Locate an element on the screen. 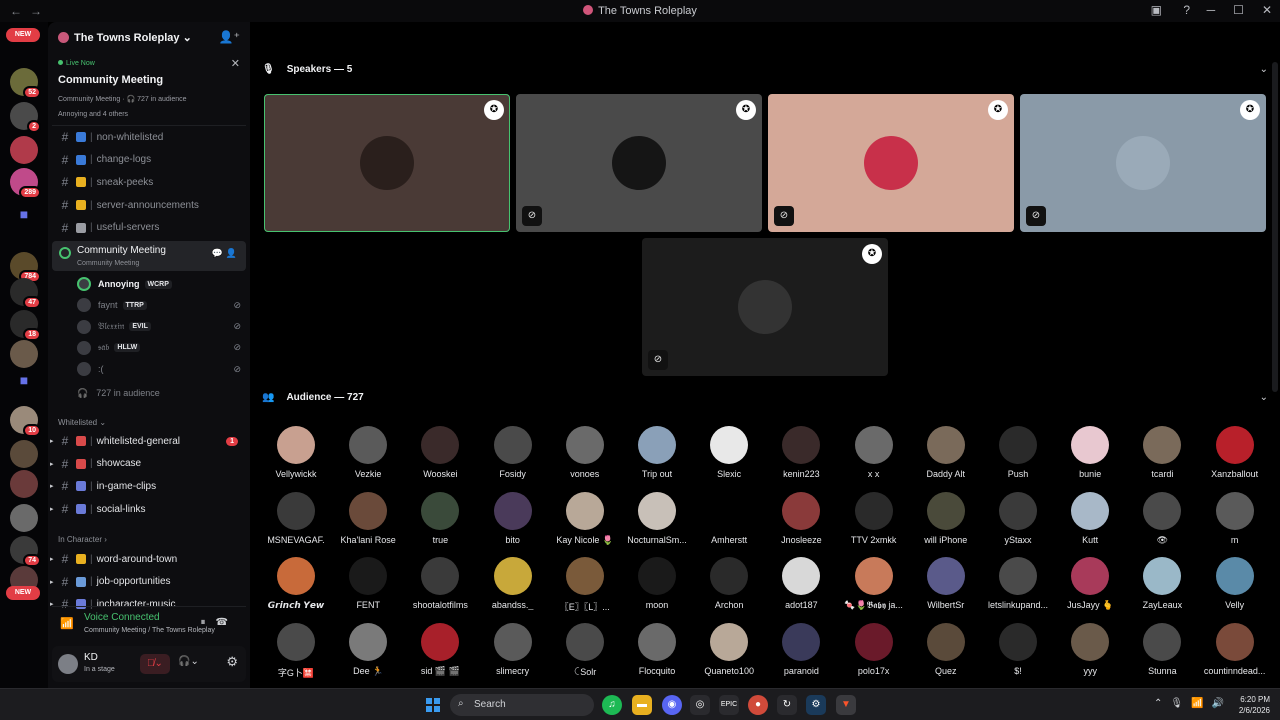 This screenshot has width=1280, height=720. audience-member: yyy is located at coordinates (1090, 649).